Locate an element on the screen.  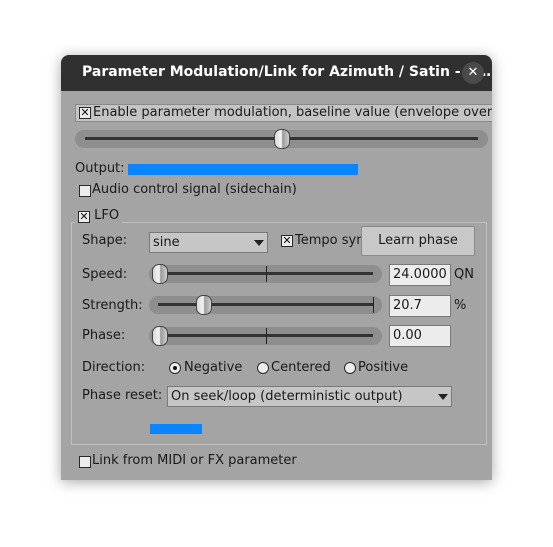
strength-input: 20.7 is located at coordinates (420, 306).